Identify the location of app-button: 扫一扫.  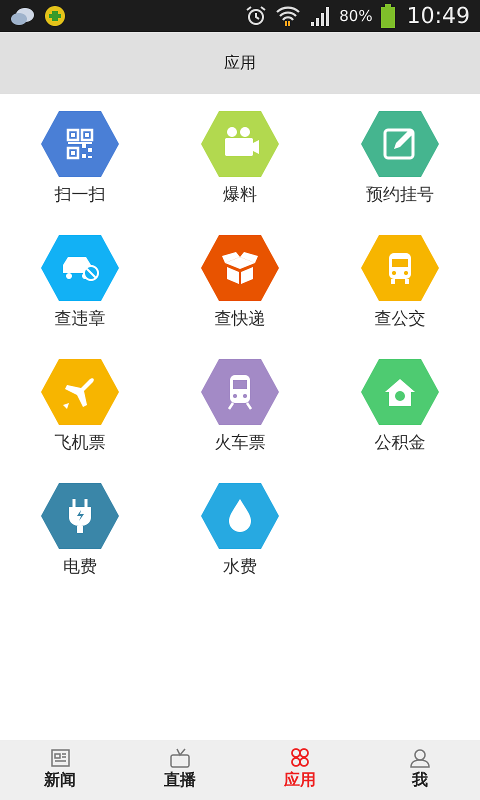
(80, 158).